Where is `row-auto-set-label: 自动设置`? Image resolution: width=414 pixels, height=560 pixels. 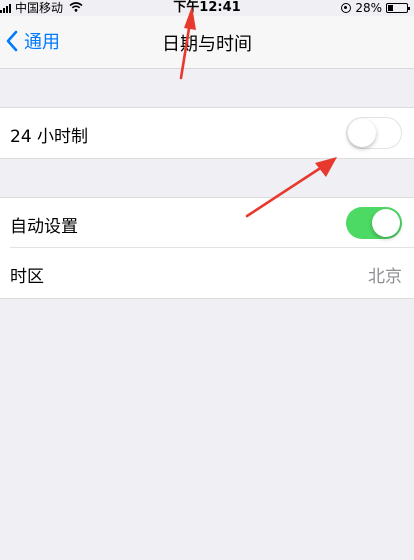 row-auto-set-label: 自动设置 is located at coordinates (44, 227).